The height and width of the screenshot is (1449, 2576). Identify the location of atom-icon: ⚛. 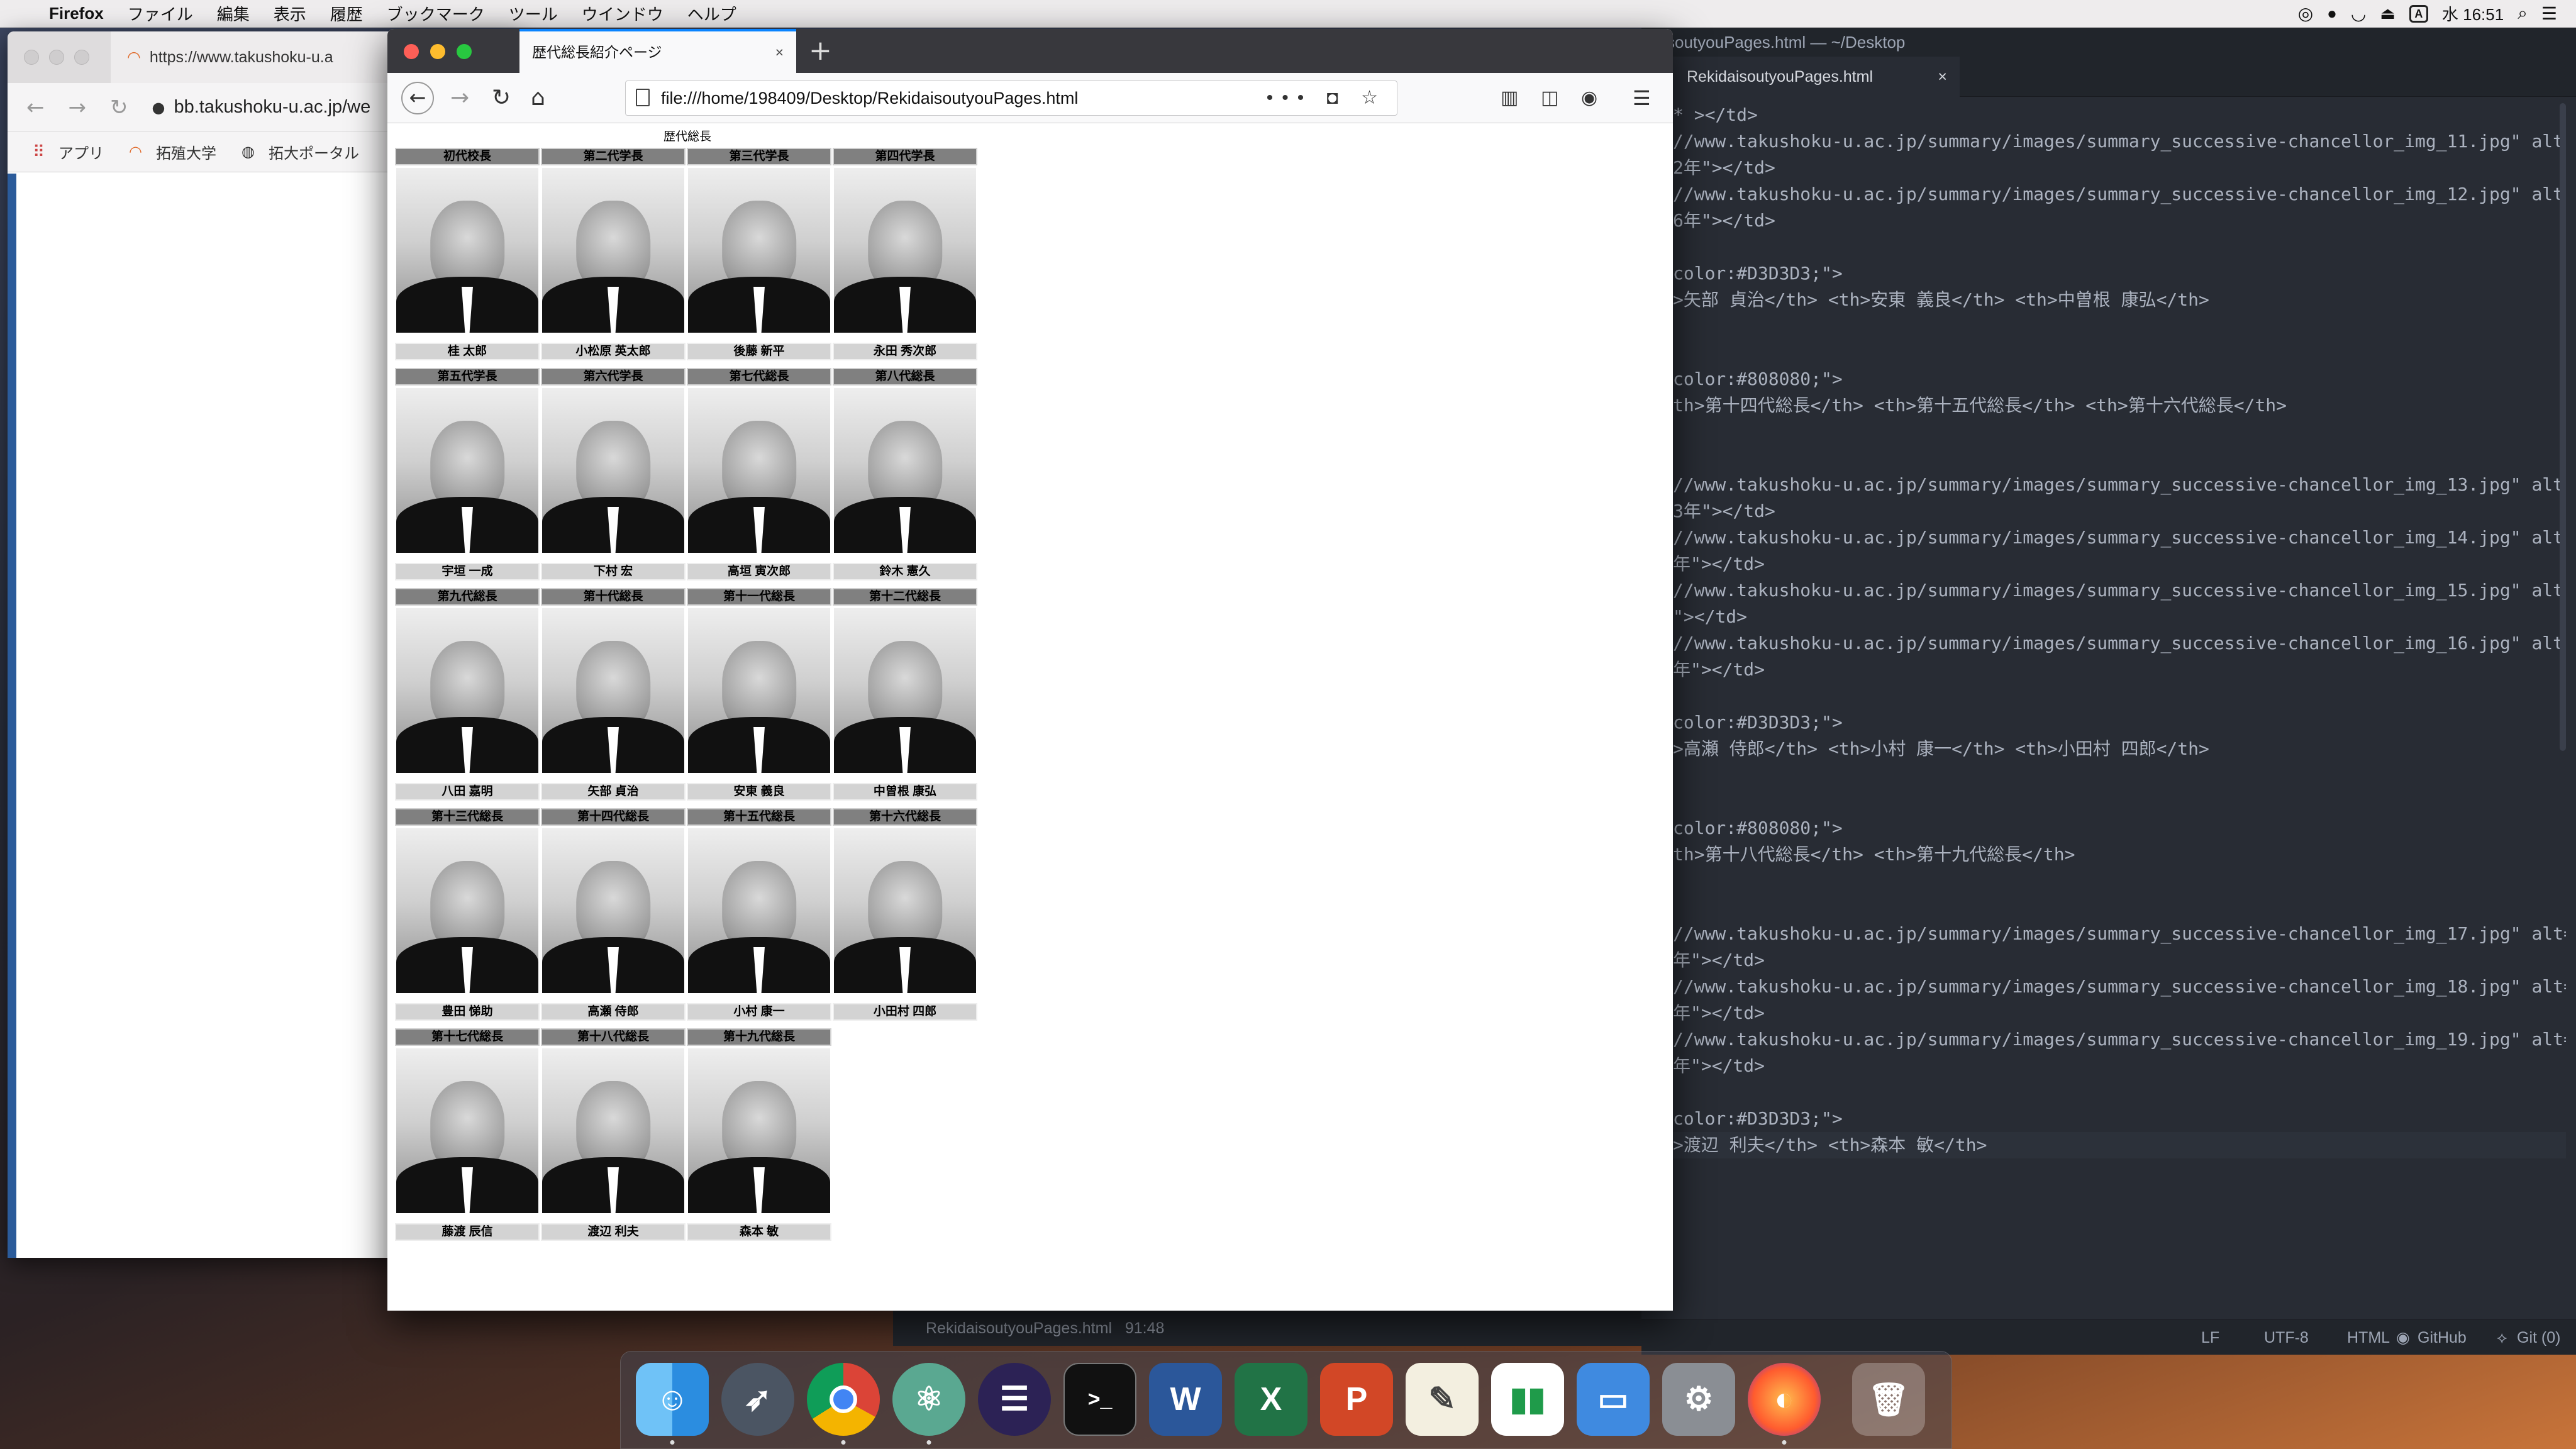
(928, 1404).